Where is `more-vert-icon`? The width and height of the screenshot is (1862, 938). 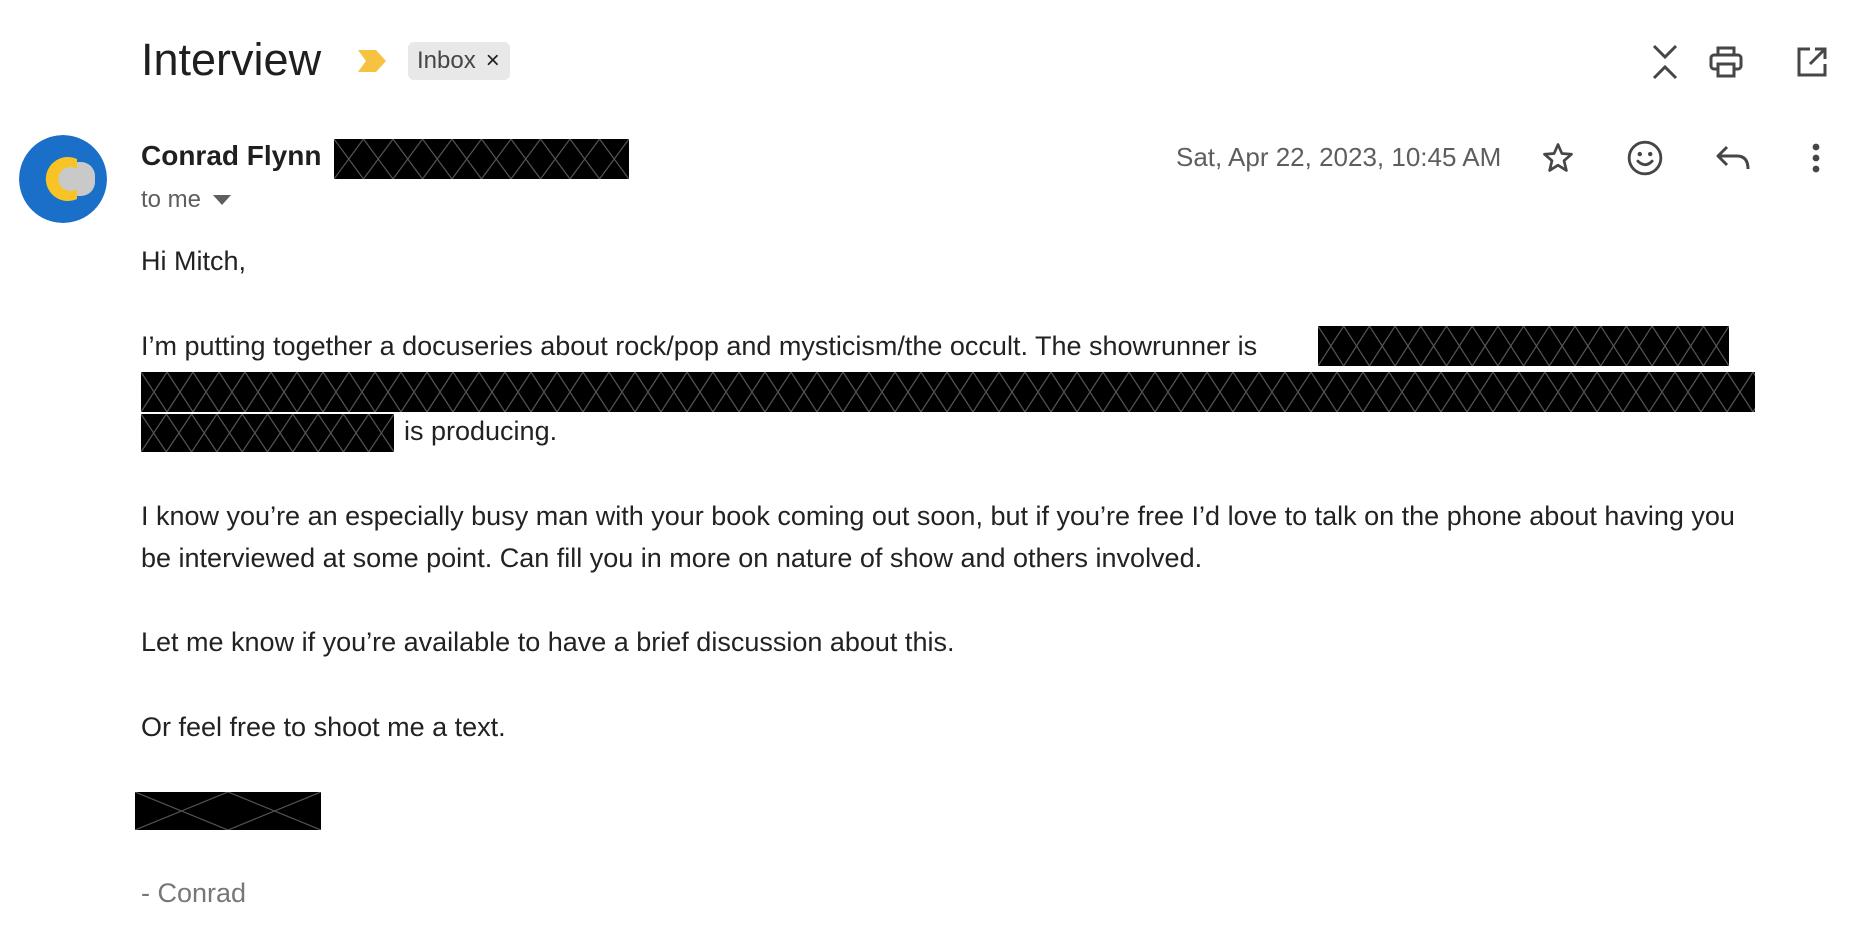 more-vert-icon is located at coordinates (1816, 158).